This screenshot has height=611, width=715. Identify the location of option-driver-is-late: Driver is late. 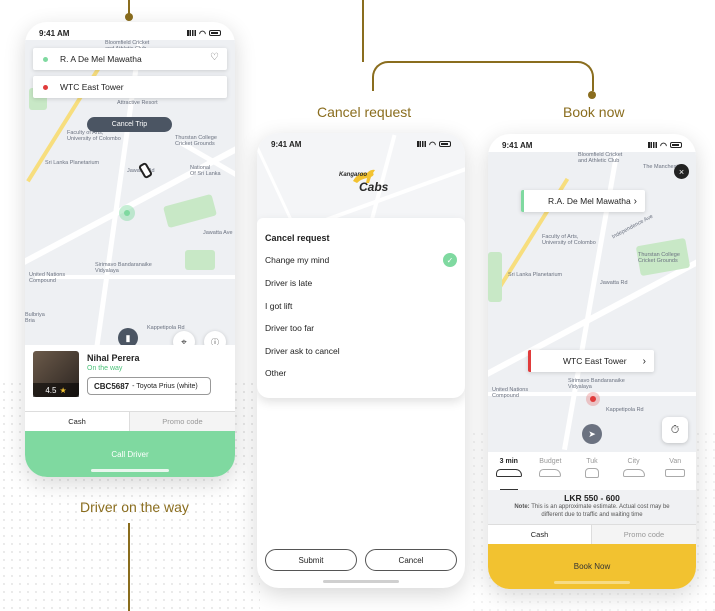
(288, 283).